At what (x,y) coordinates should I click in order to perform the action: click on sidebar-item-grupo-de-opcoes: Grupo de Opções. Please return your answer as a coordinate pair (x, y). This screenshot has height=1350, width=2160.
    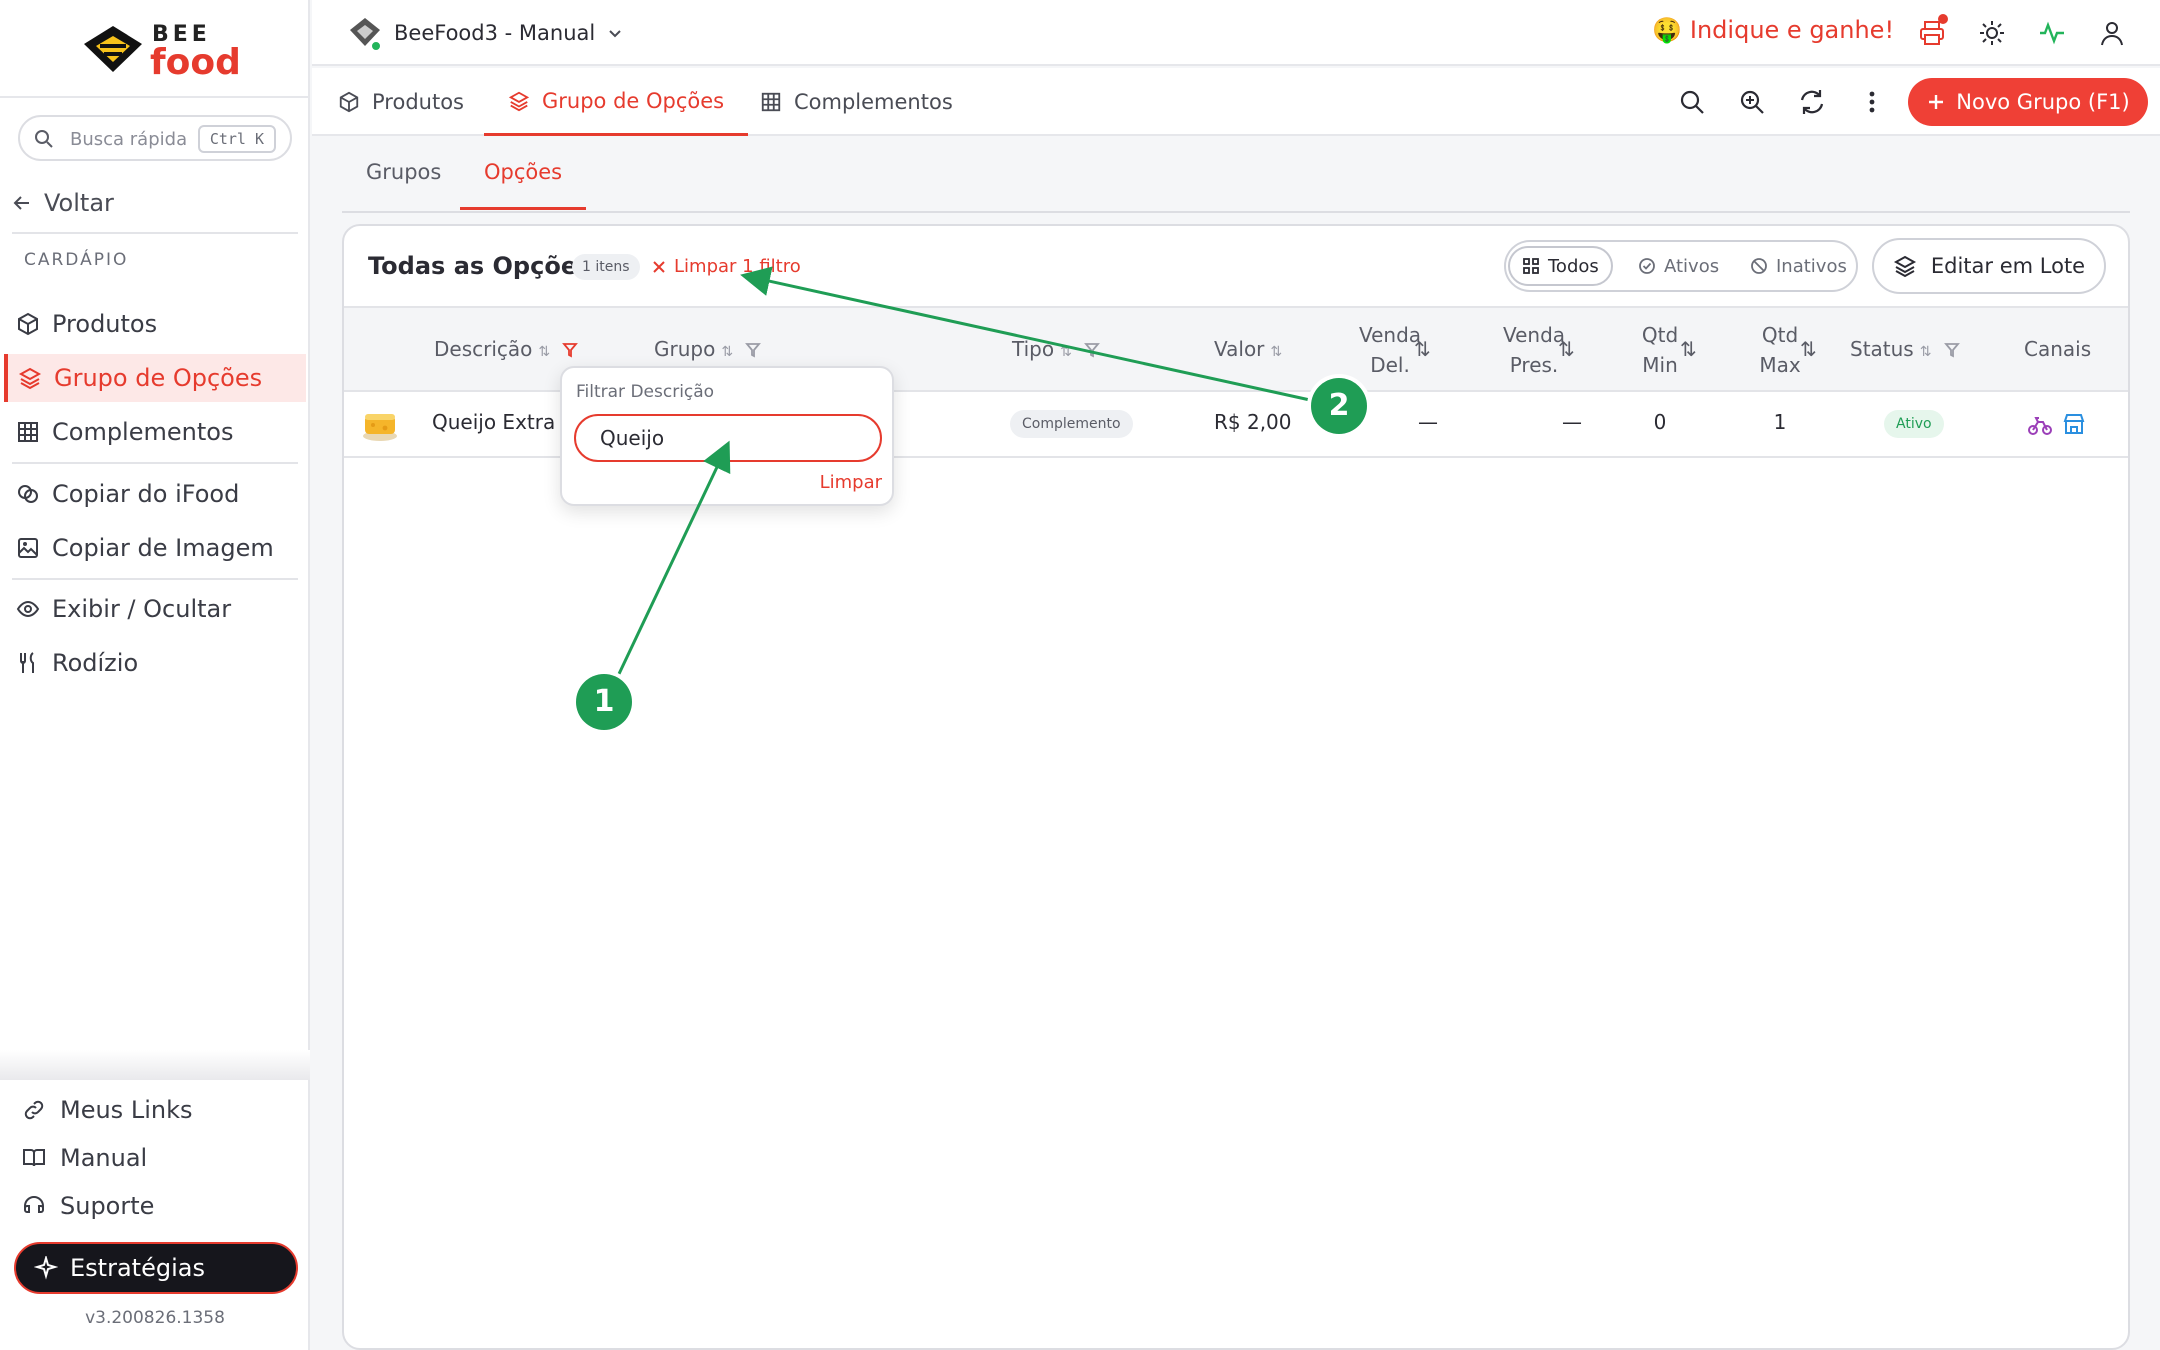
    Looking at the image, I should click on (155, 378).